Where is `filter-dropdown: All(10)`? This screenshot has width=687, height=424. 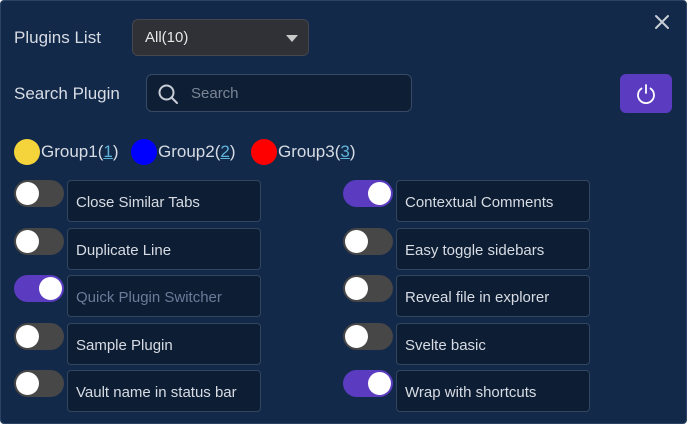
filter-dropdown: All(10) is located at coordinates (220, 37).